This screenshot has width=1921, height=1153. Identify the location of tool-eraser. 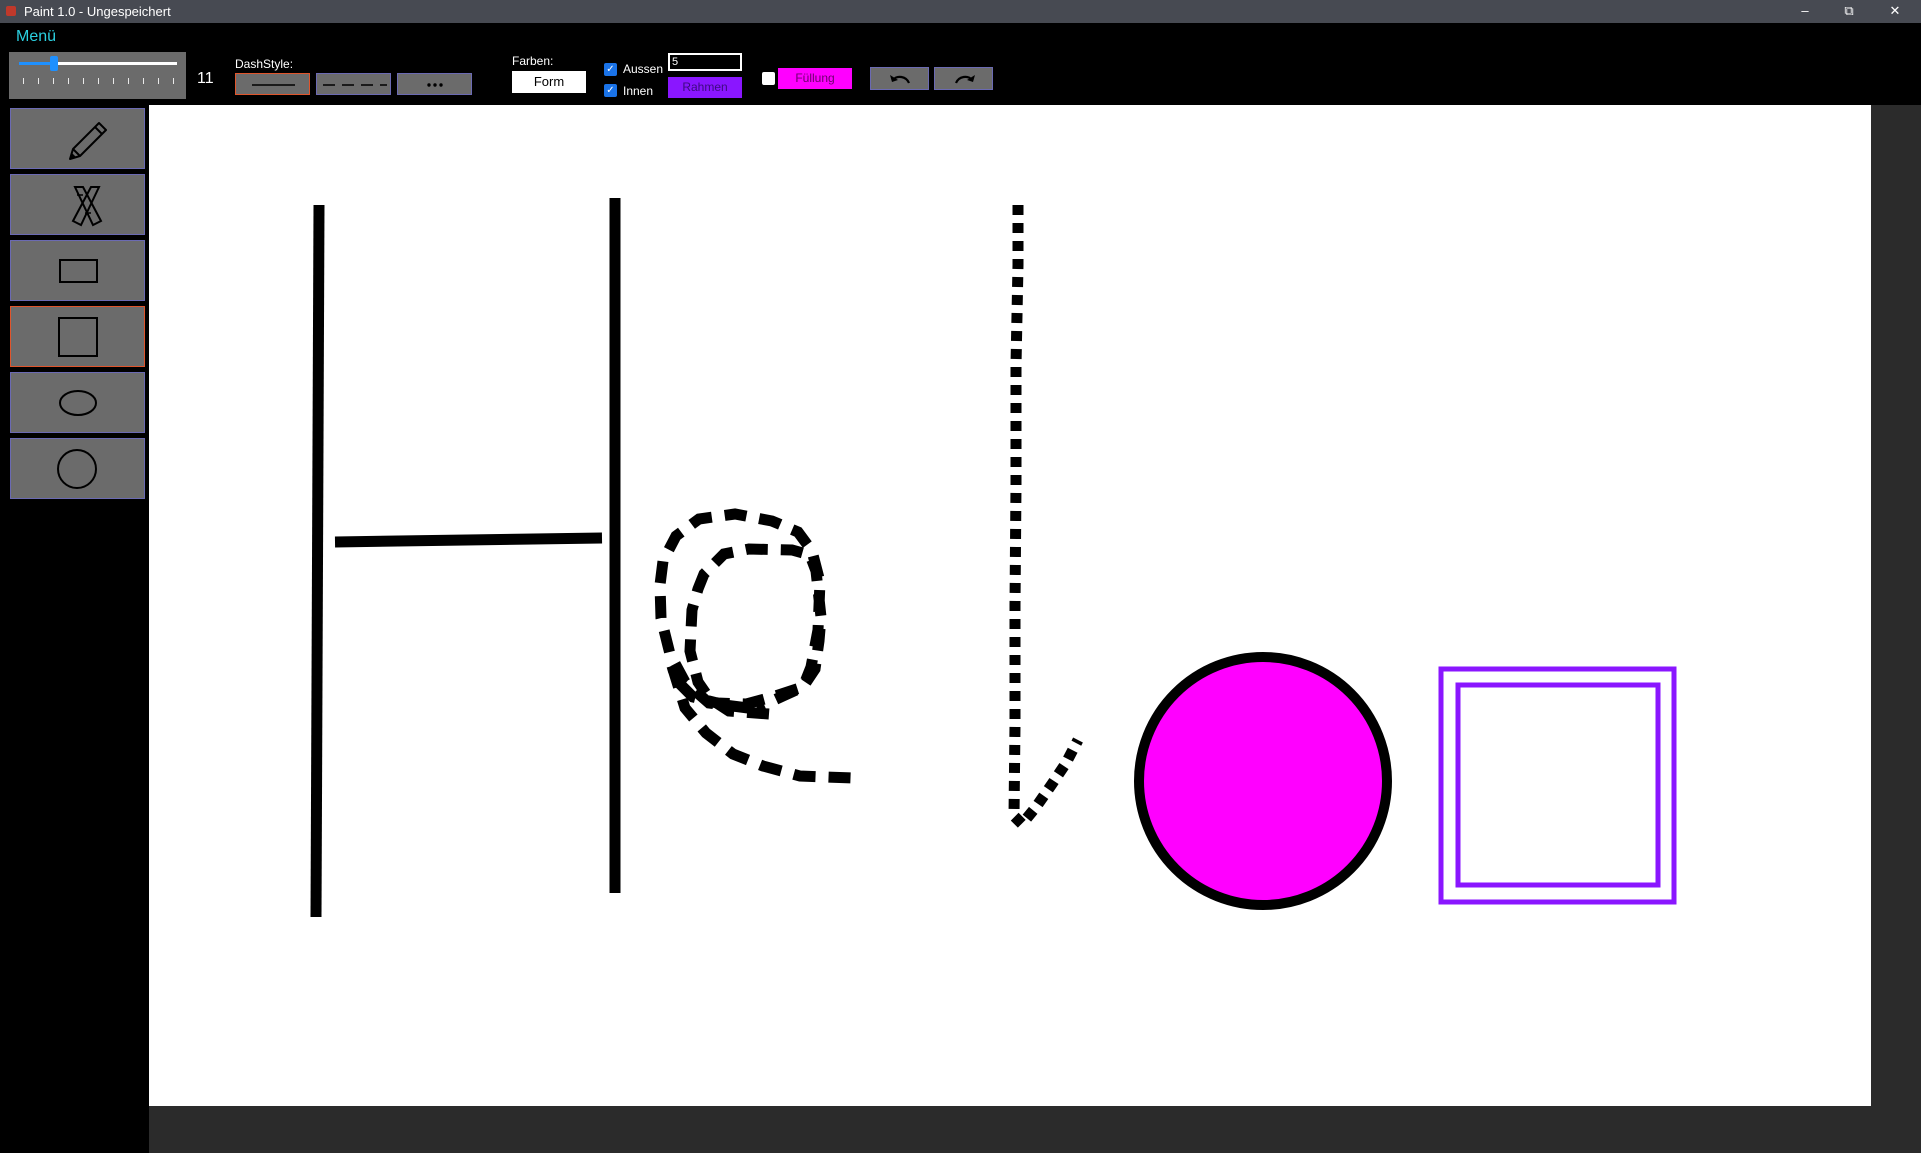
(77, 204).